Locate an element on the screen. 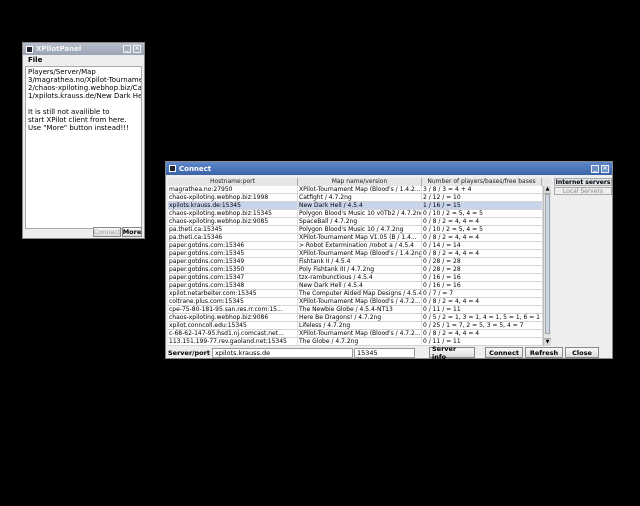  cell-map: Polygon Blood's Music 10 v0Tb2 / 4.7.2ng is located at coordinates (360, 213).